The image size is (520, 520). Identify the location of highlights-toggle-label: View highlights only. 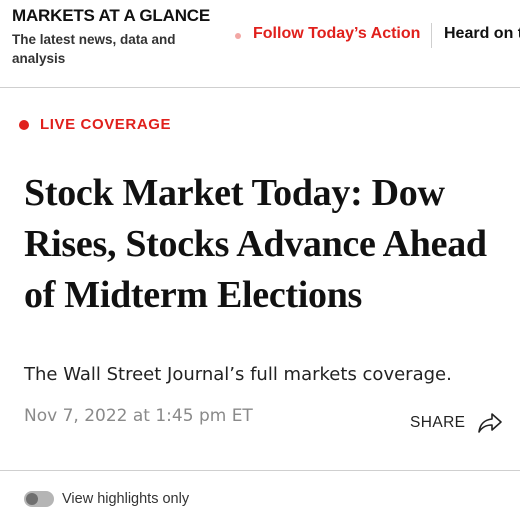
(126, 499).